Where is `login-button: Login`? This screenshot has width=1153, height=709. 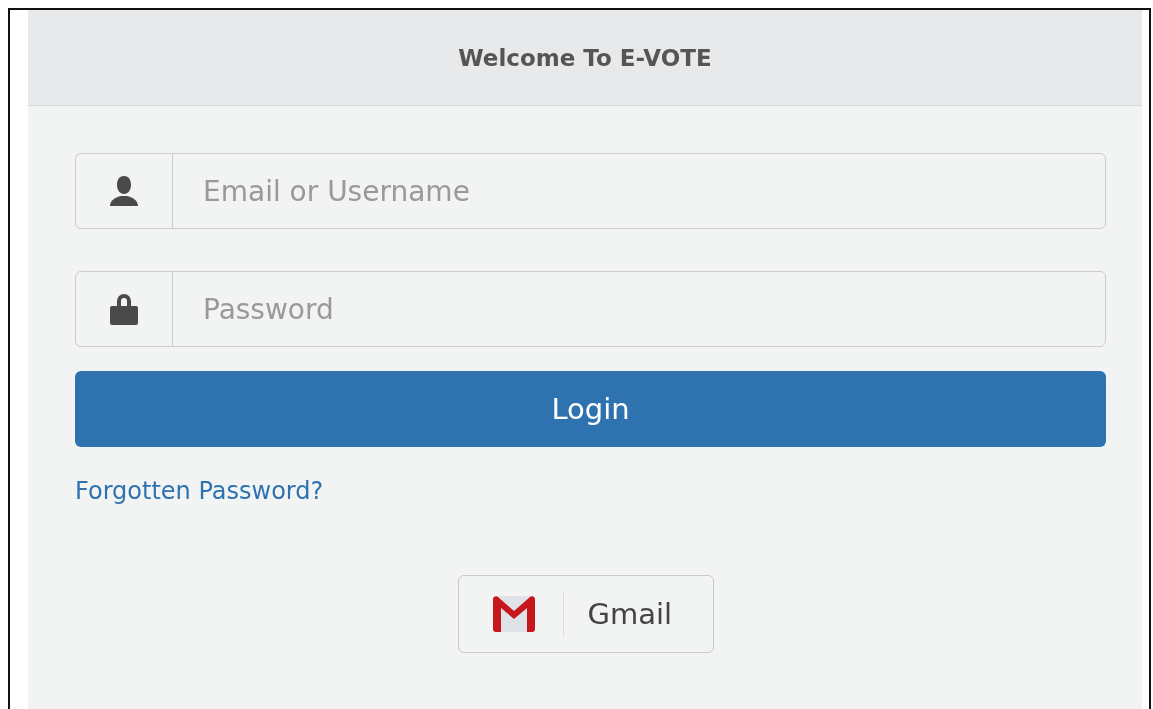 login-button: Login is located at coordinates (590, 409).